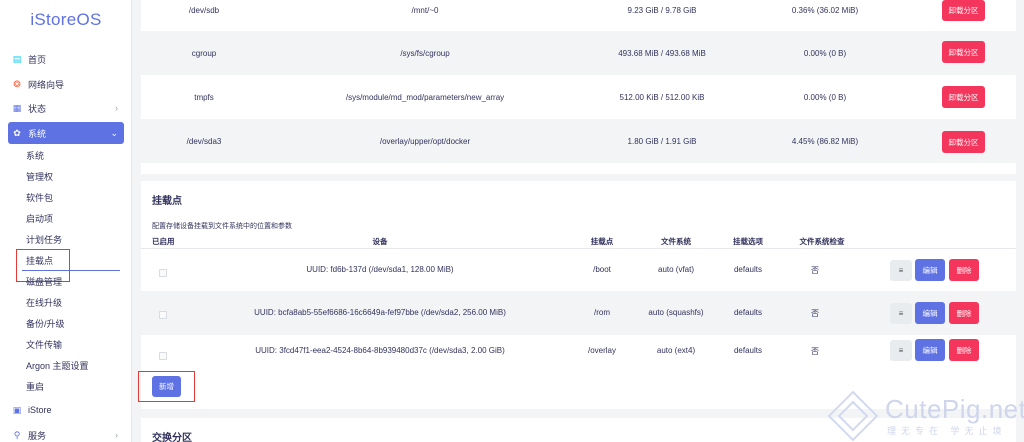 Image resolution: width=1024 pixels, height=442 pixels. What do you see at coordinates (602, 350) in the screenshot?
I see `mount-cell: /overlay` at bounding box center [602, 350].